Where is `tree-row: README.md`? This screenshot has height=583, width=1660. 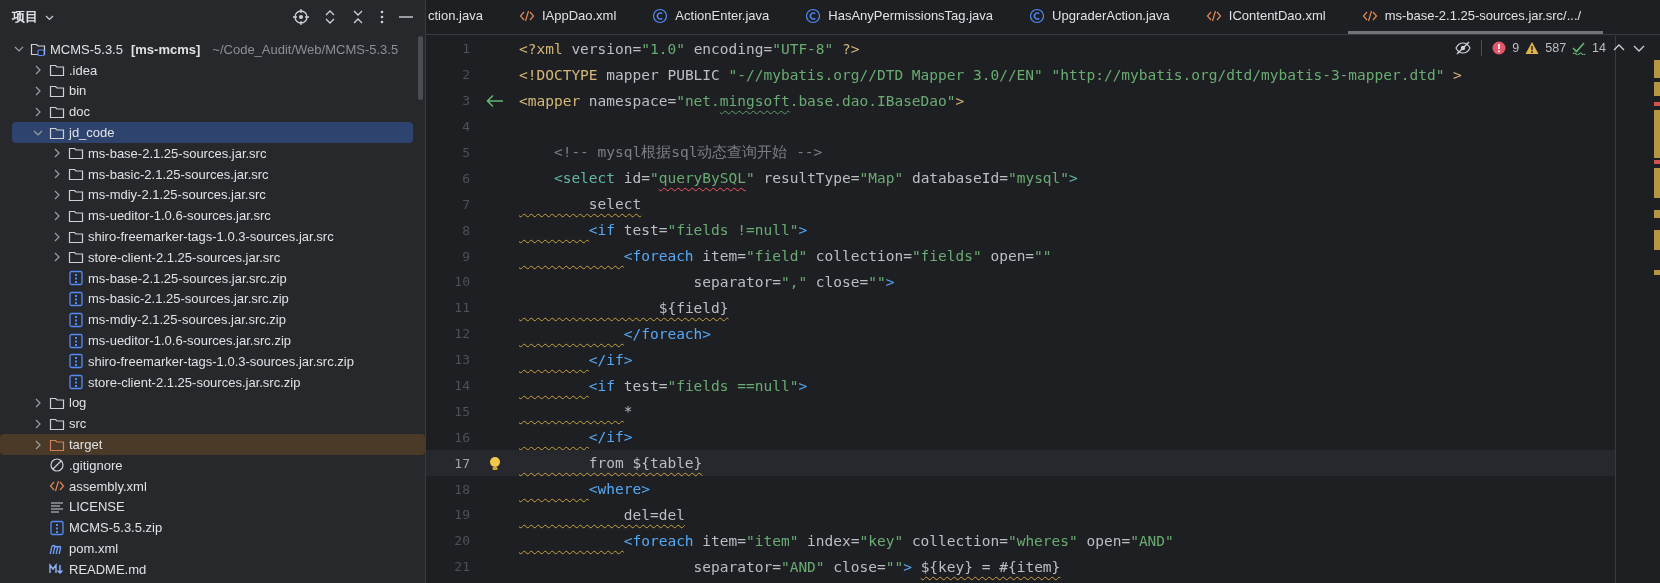
tree-row: README.md is located at coordinates (212, 569).